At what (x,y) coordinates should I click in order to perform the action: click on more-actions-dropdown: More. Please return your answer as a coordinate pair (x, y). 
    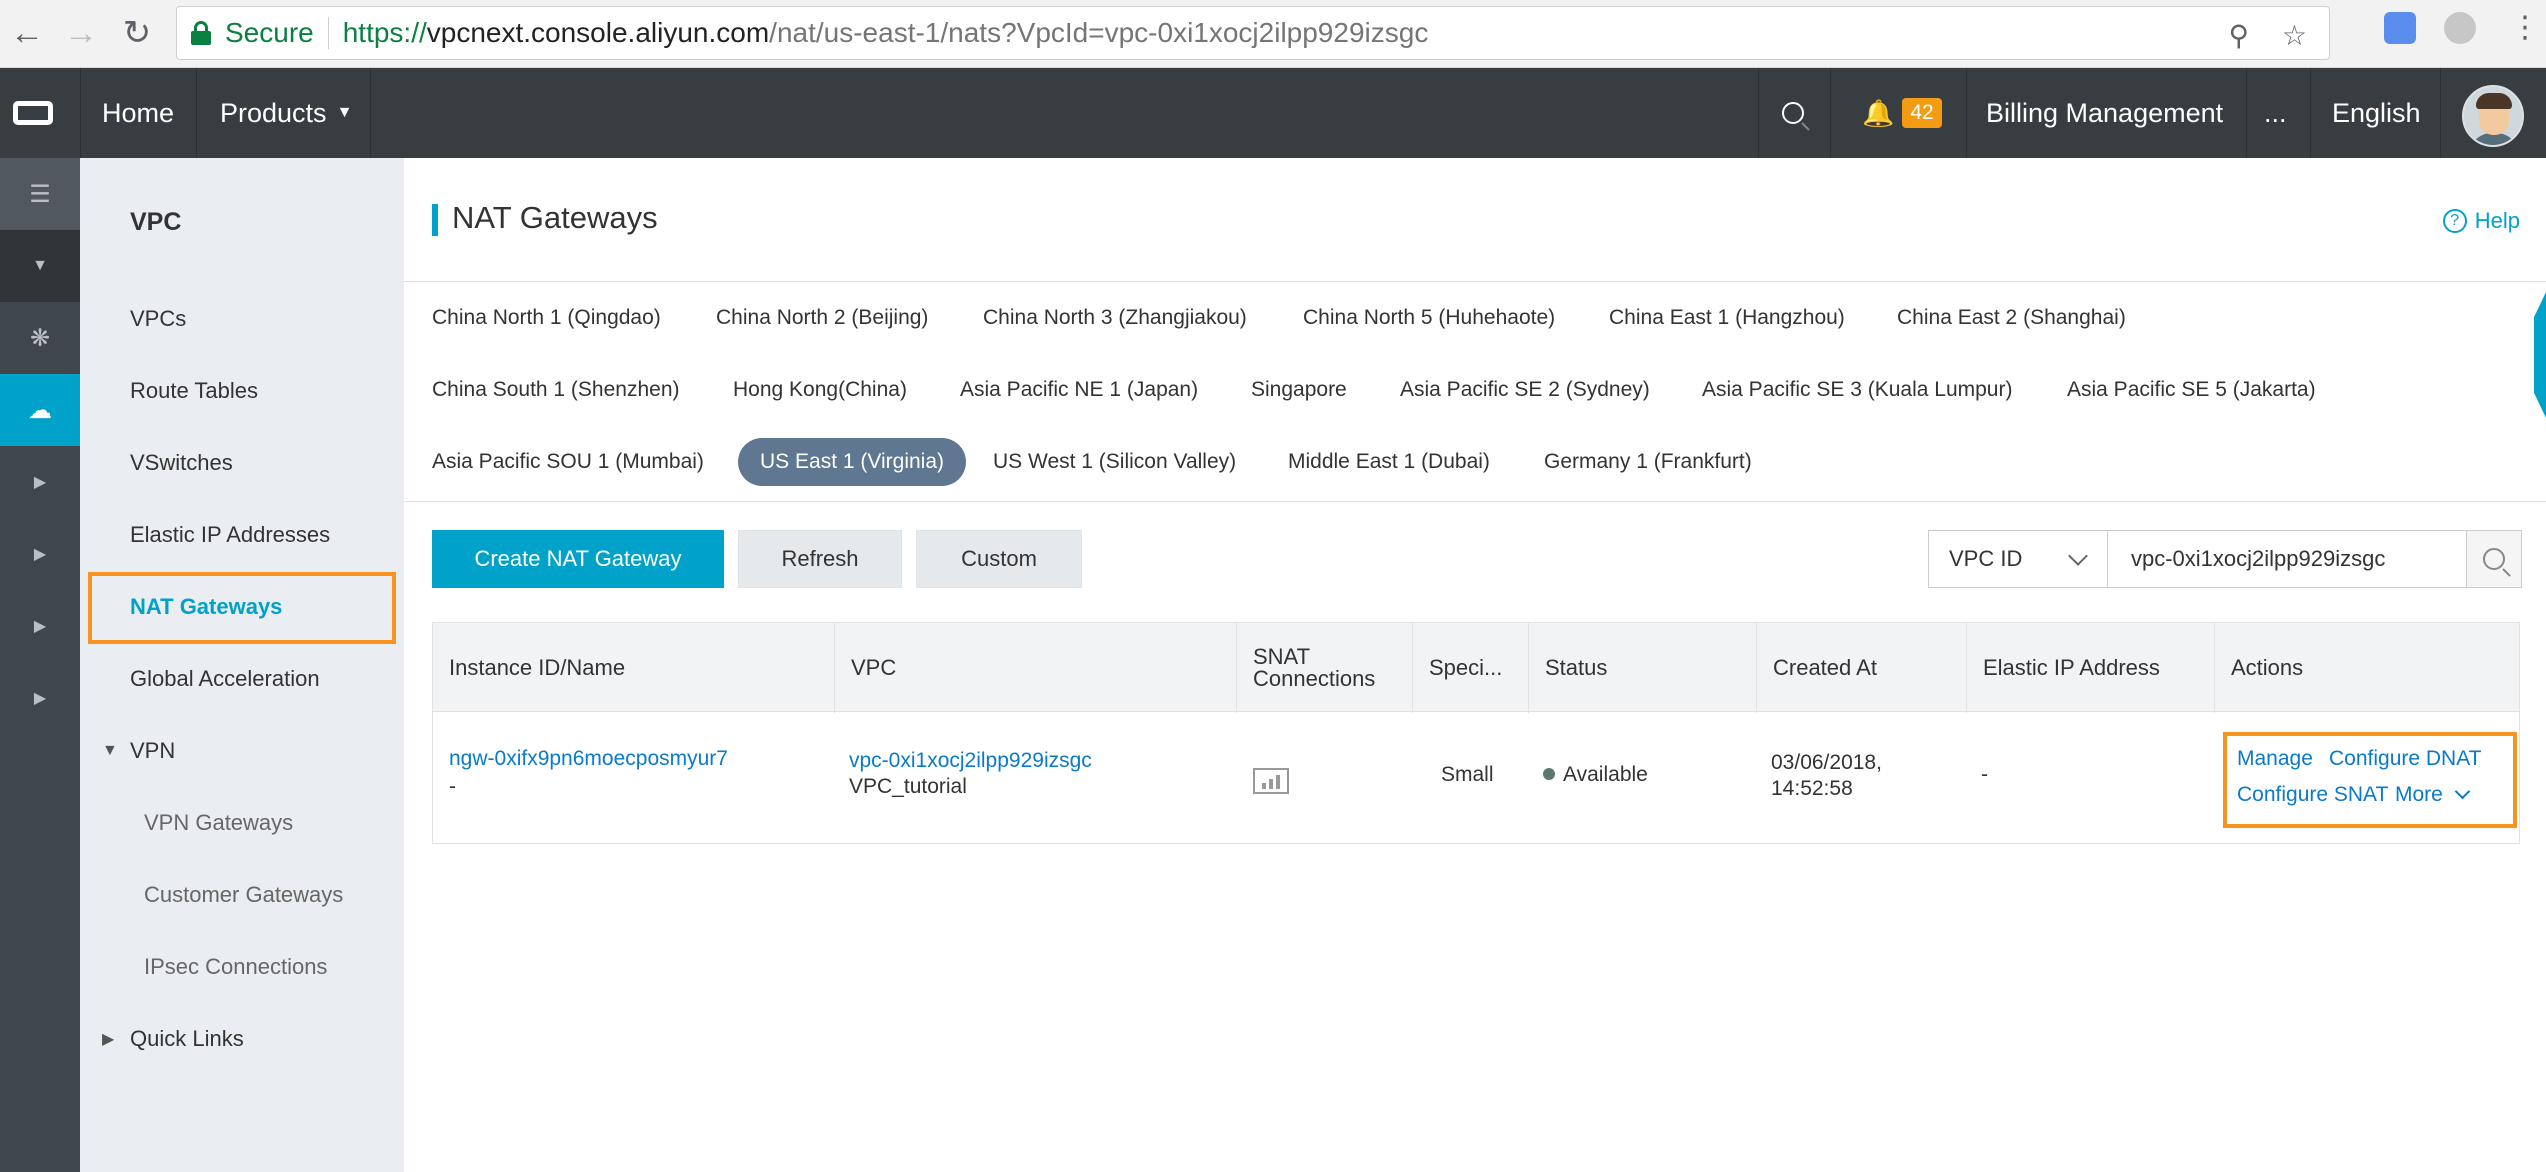
    Looking at the image, I should click on (2432, 795).